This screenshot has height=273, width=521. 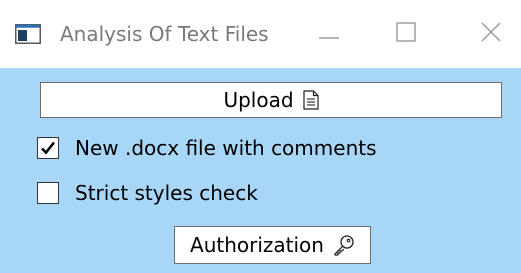 I want to click on app-window-icon, so click(x=28, y=34).